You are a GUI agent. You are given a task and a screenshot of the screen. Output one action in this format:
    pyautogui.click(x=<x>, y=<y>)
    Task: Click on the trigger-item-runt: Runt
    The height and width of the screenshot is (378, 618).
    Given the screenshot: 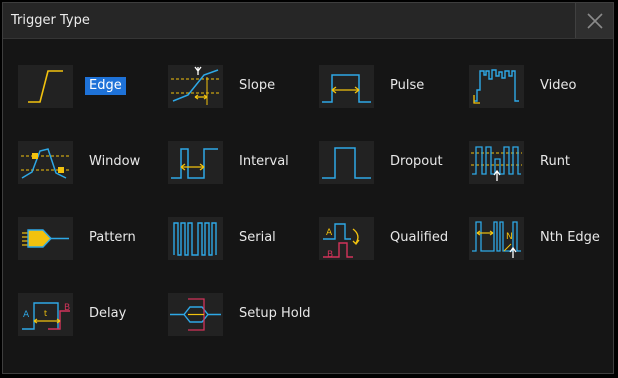 What is the action you would take?
    pyautogui.click(x=529, y=163)
    